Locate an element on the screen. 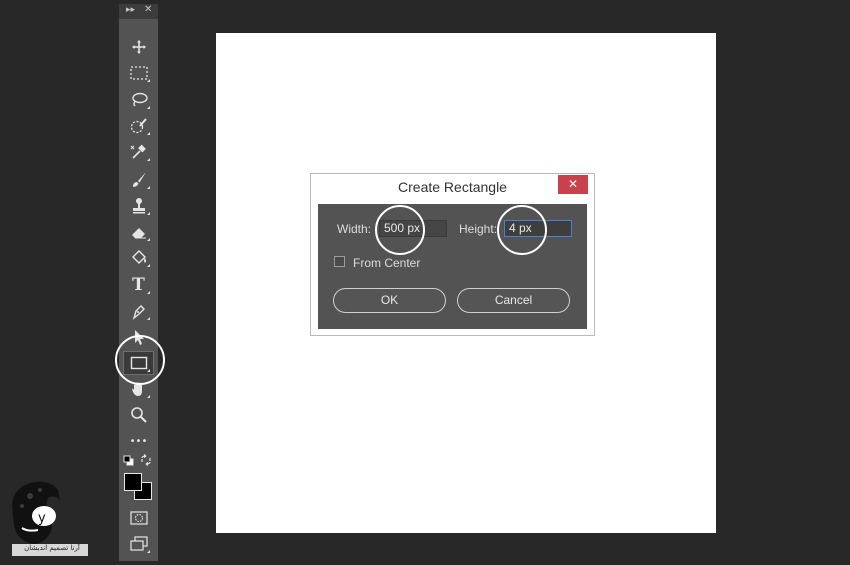 Image resolution: width=850 pixels, height=565 pixels. rectangular-marquee-tool is located at coordinates (138, 73).